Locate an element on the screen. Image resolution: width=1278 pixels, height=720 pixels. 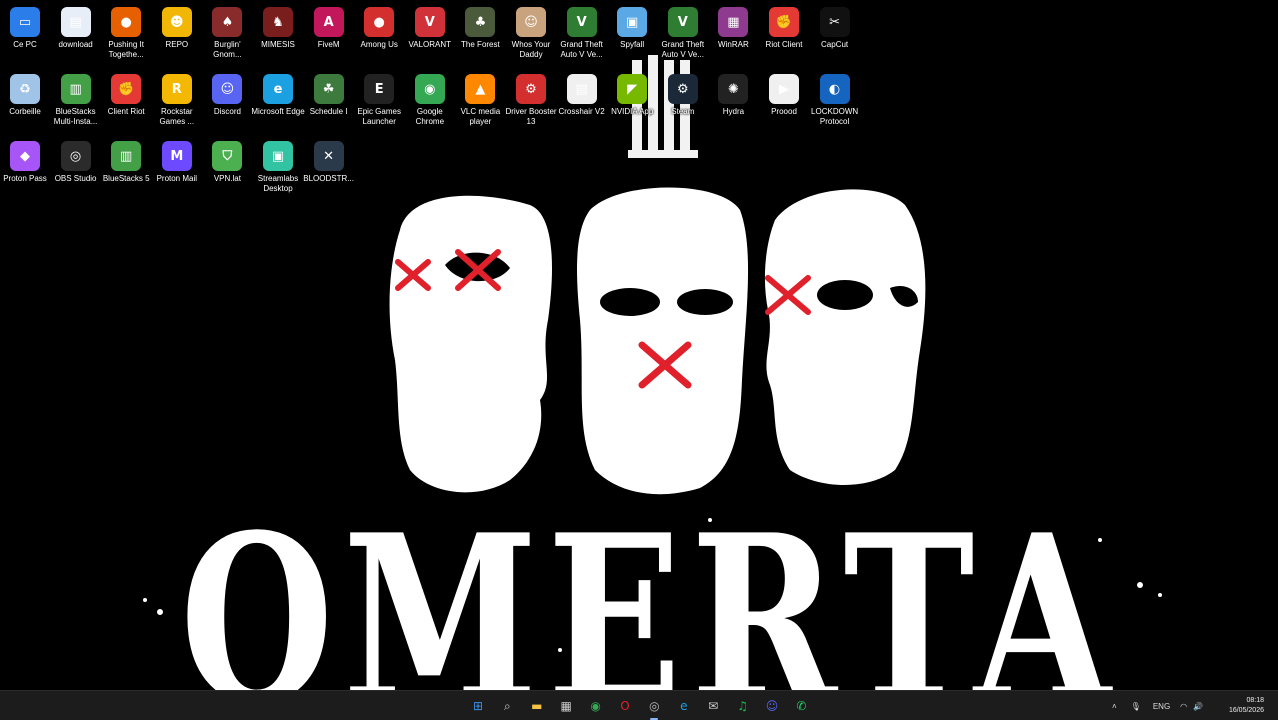
desktop-shortcut: ♻ Corbeille is located at coordinates (25, 101).